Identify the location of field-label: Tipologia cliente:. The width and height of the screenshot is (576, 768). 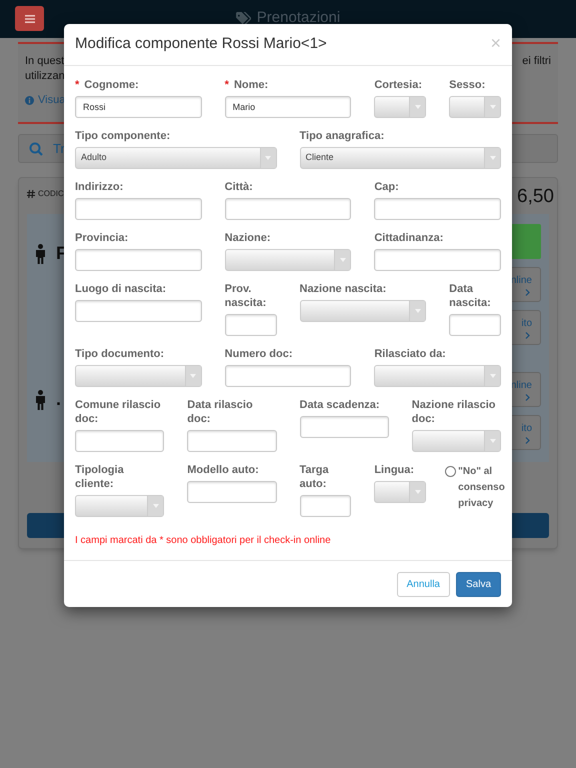
(100, 477).